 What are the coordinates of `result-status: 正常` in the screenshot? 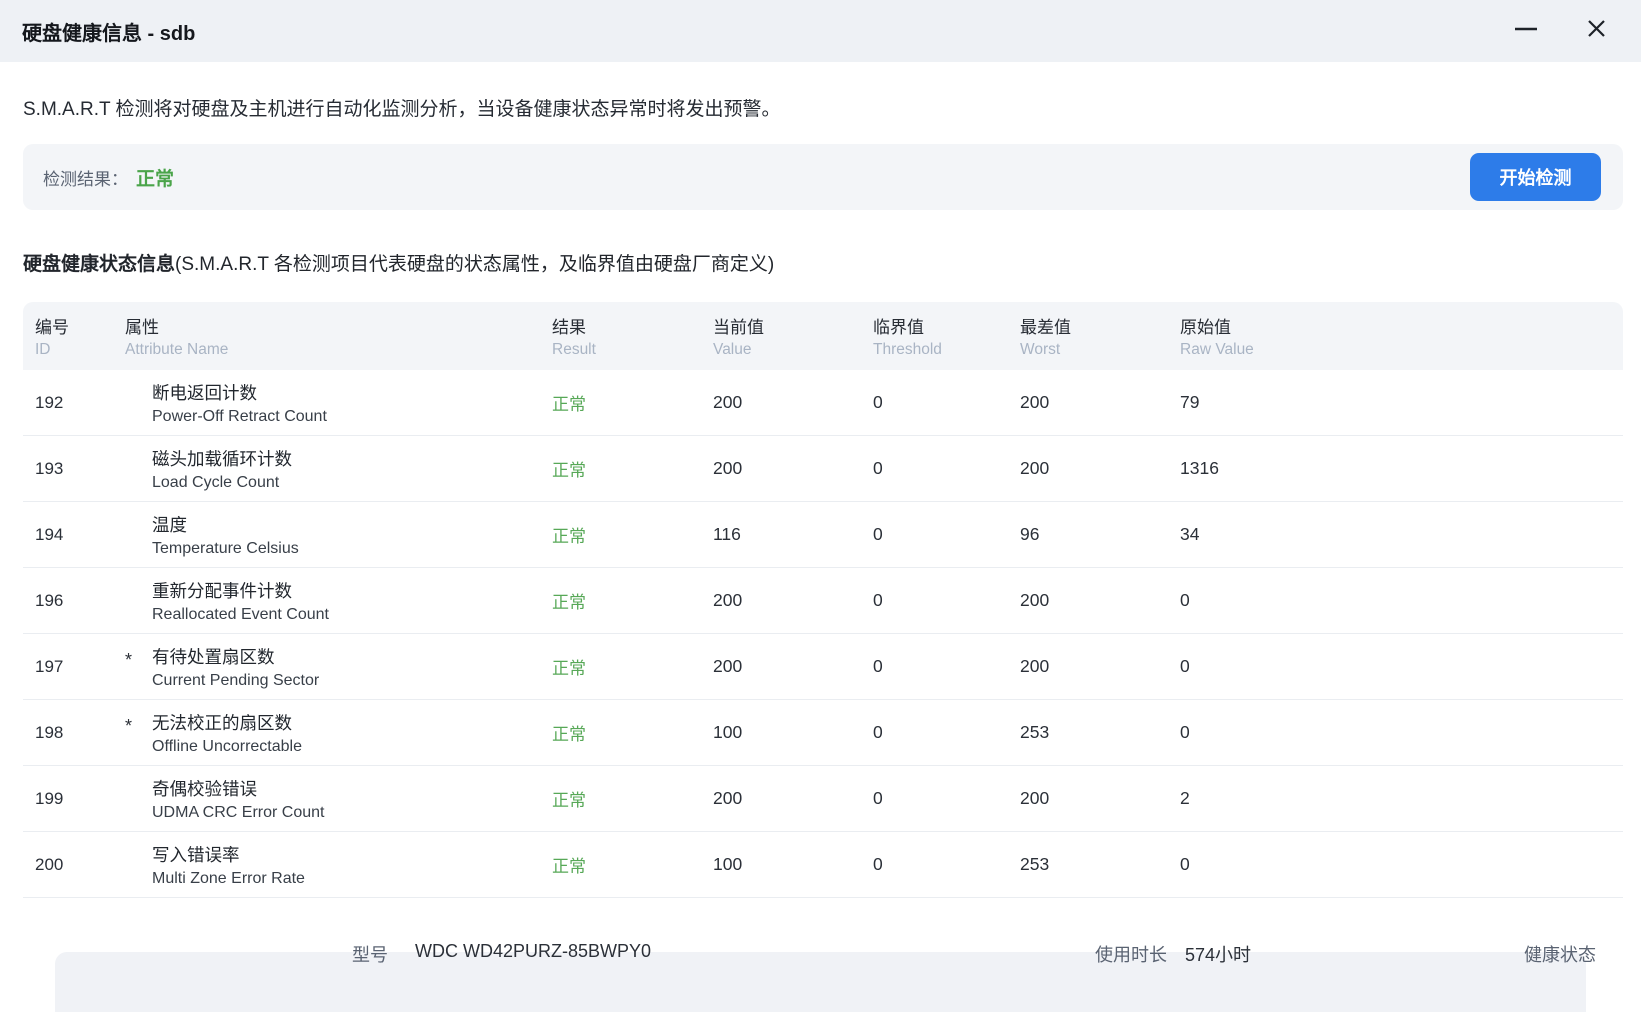 It's located at (155, 179).